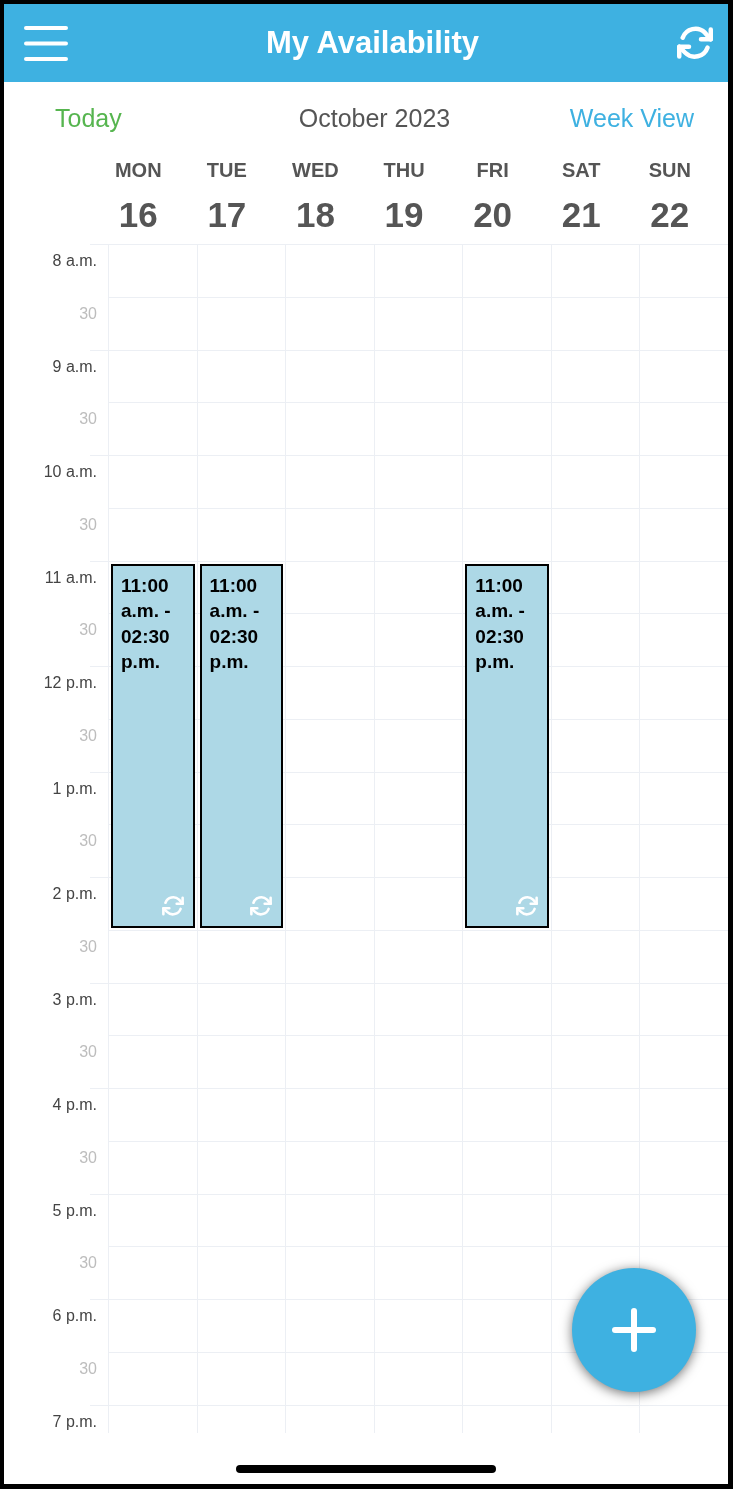  I want to click on time-label: 8 a.m., so click(74, 261).